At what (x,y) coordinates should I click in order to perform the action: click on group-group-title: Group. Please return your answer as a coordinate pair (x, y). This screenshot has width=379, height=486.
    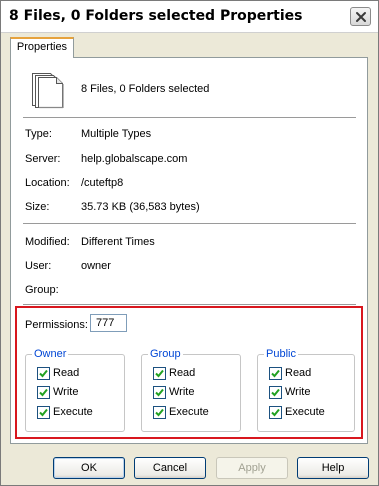
    Looking at the image, I should click on (165, 354).